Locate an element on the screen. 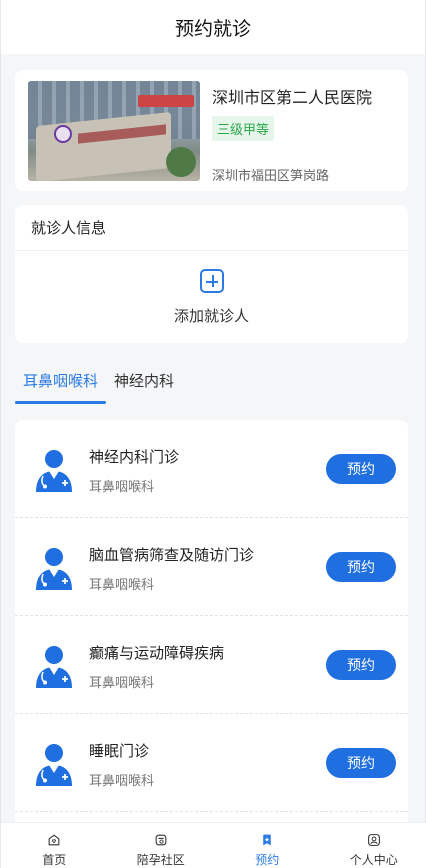 This screenshot has width=426, height=868. nav-profile: 个人中心 is located at coordinates (373, 845).